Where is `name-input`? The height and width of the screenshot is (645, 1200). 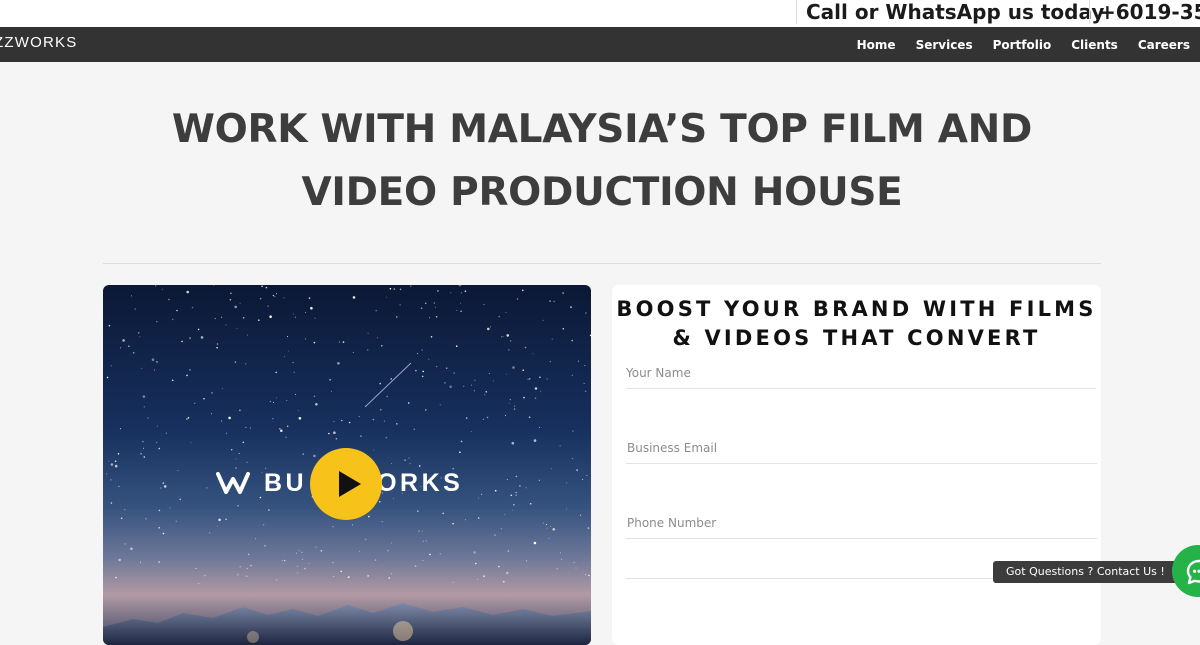 name-input is located at coordinates (861, 373).